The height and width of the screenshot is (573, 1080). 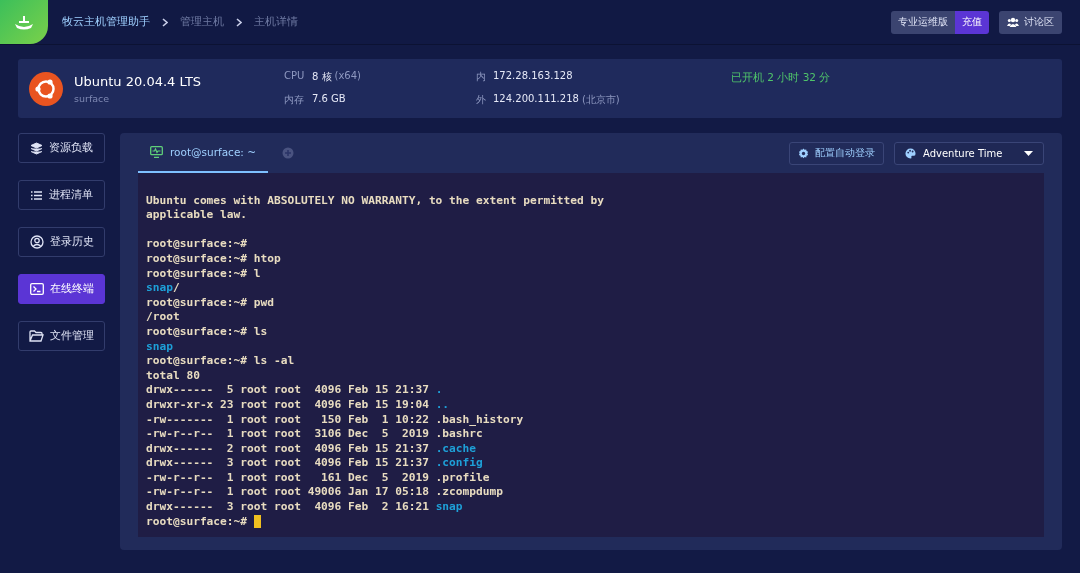 I want to click on sidebar-item: 资源负载, so click(x=61, y=148).